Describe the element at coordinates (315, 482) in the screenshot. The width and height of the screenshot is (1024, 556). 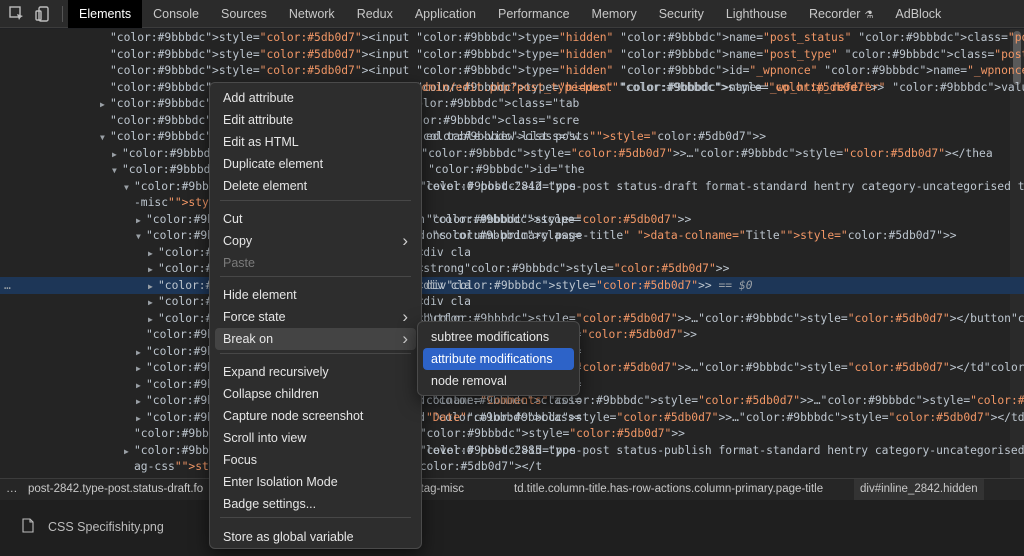
I see `menu-item-enter-isolation-mode: Enter Isolation Mode` at that location.